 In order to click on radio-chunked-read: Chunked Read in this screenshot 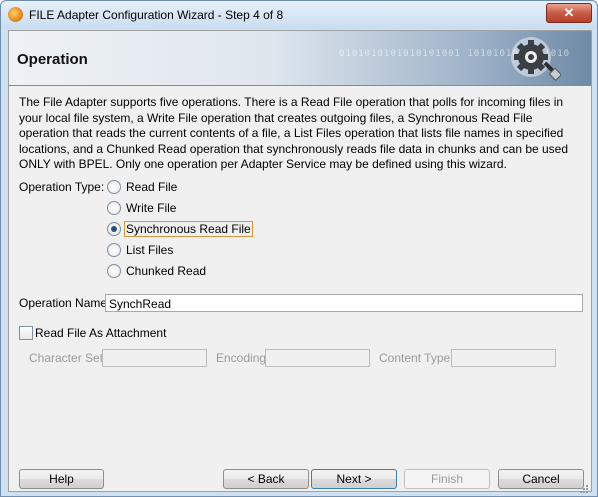, I will do `click(157, 272)`.